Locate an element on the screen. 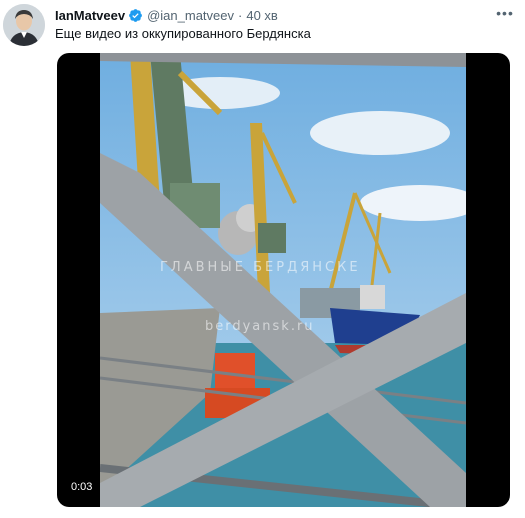  tweet-text: Еще видео из оккупированного Бердянска is located at coordinates (183, 33).